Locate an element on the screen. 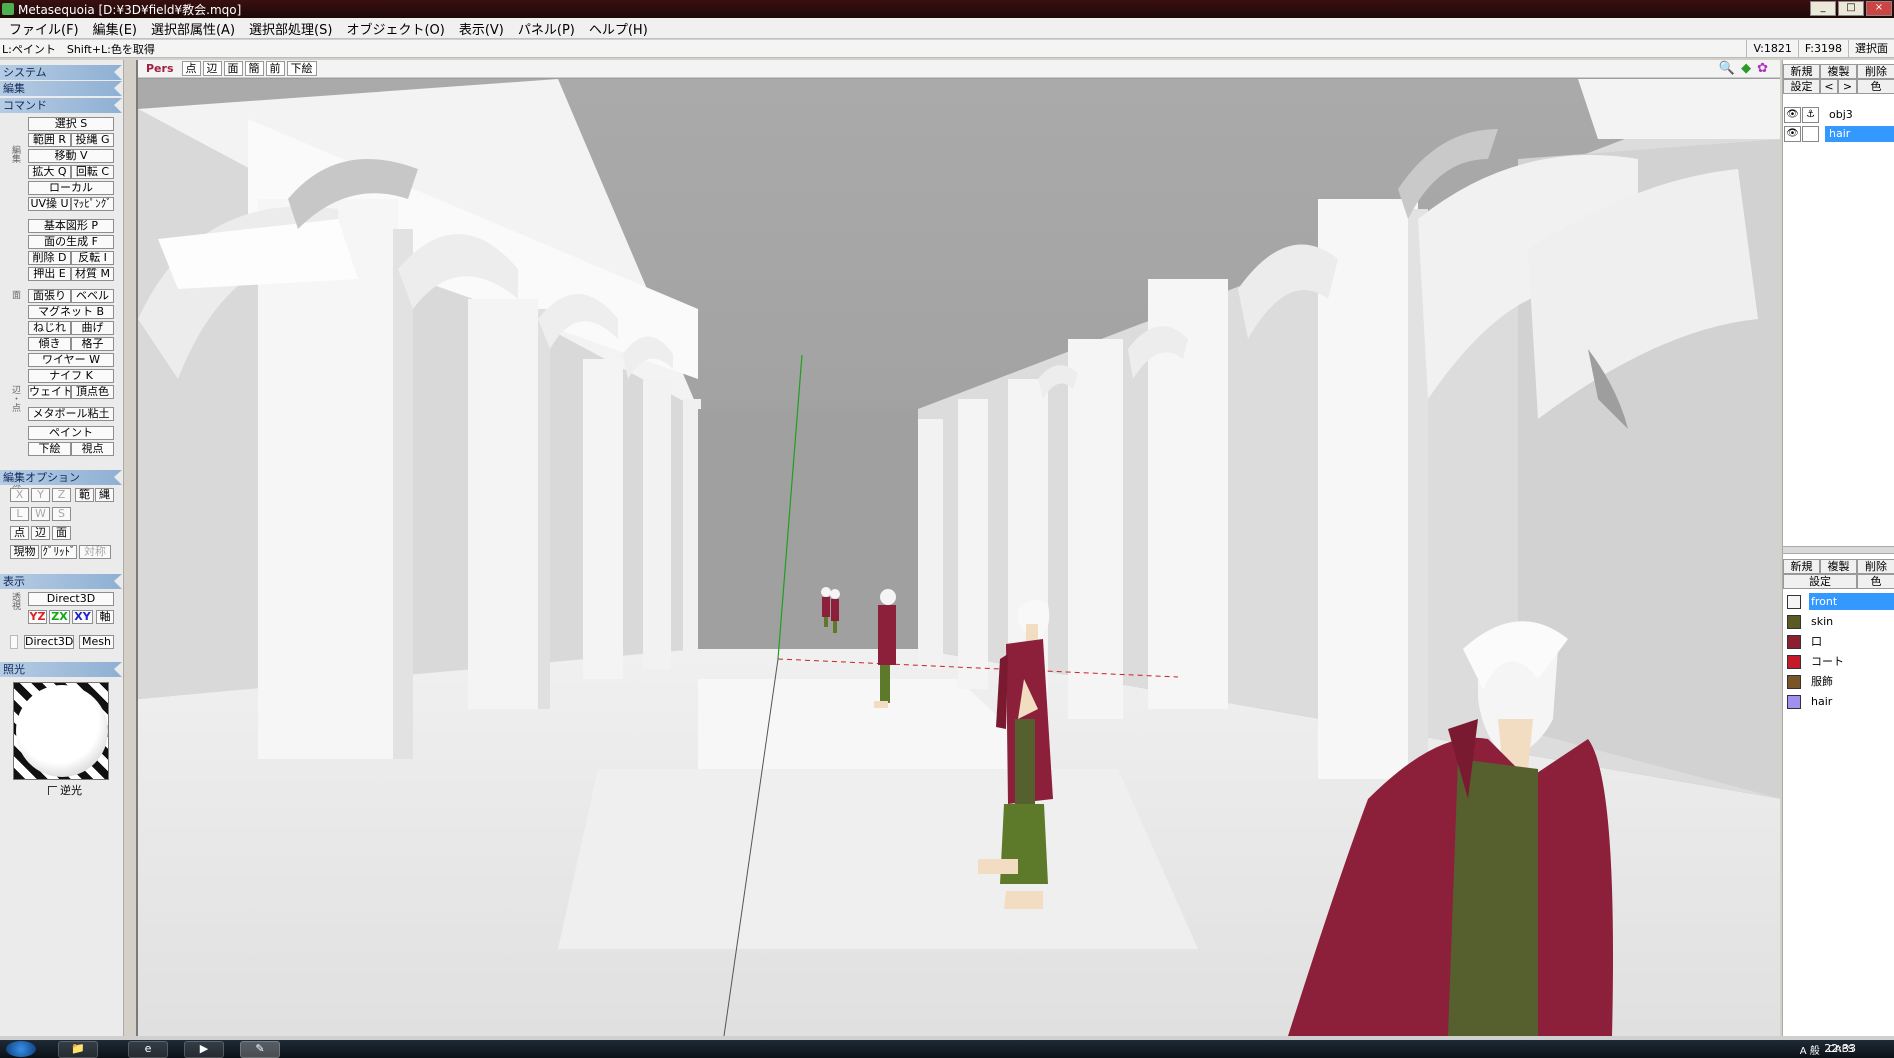 The width and height of the screenshot is (1894, 1058). lattice-button: 格子 is located at coordinates (92, 344).